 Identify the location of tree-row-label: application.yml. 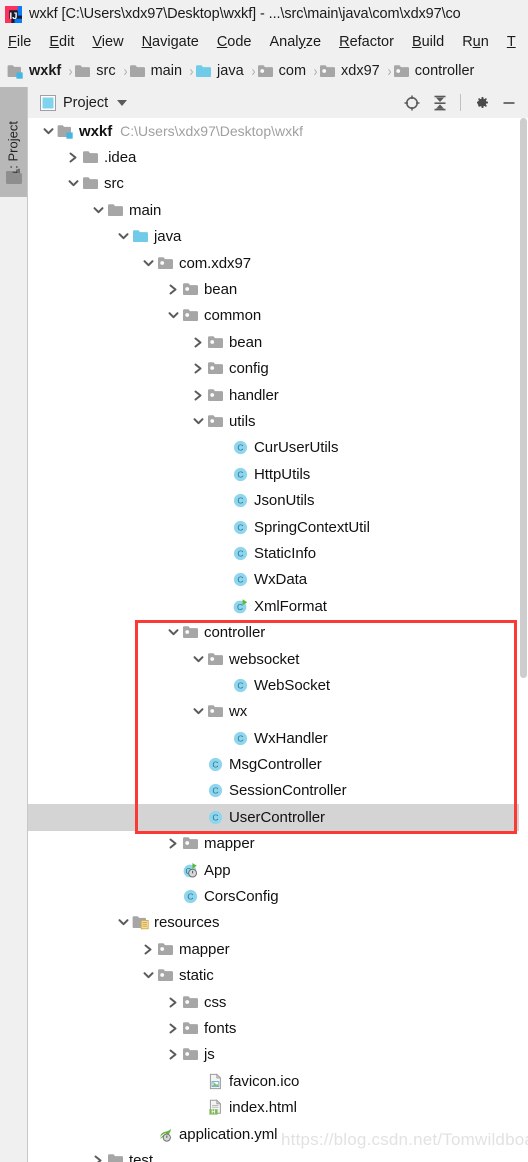
(228, 1134).